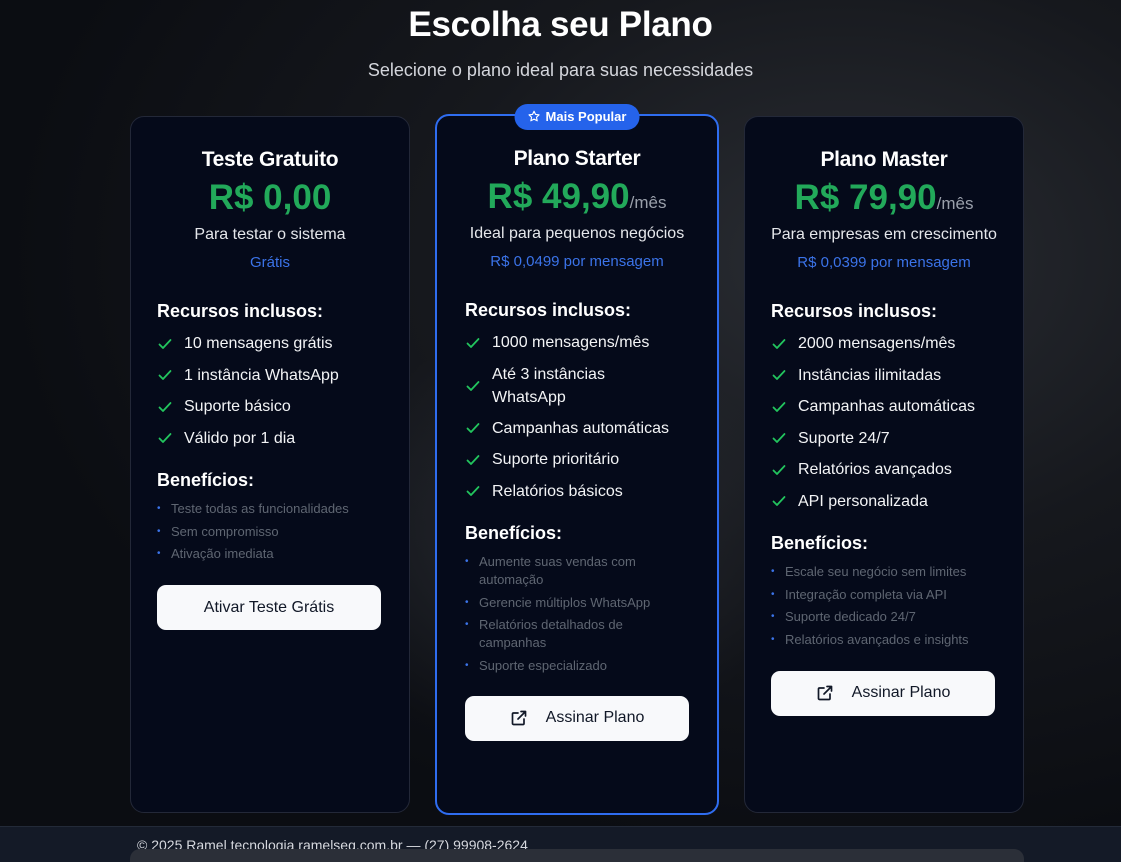  What do you see at coordinates (884, 262) in the screenshot?
I see `plan-sub-label: R$ 0,0399 por mensagem` at bounding box center [884, 262].